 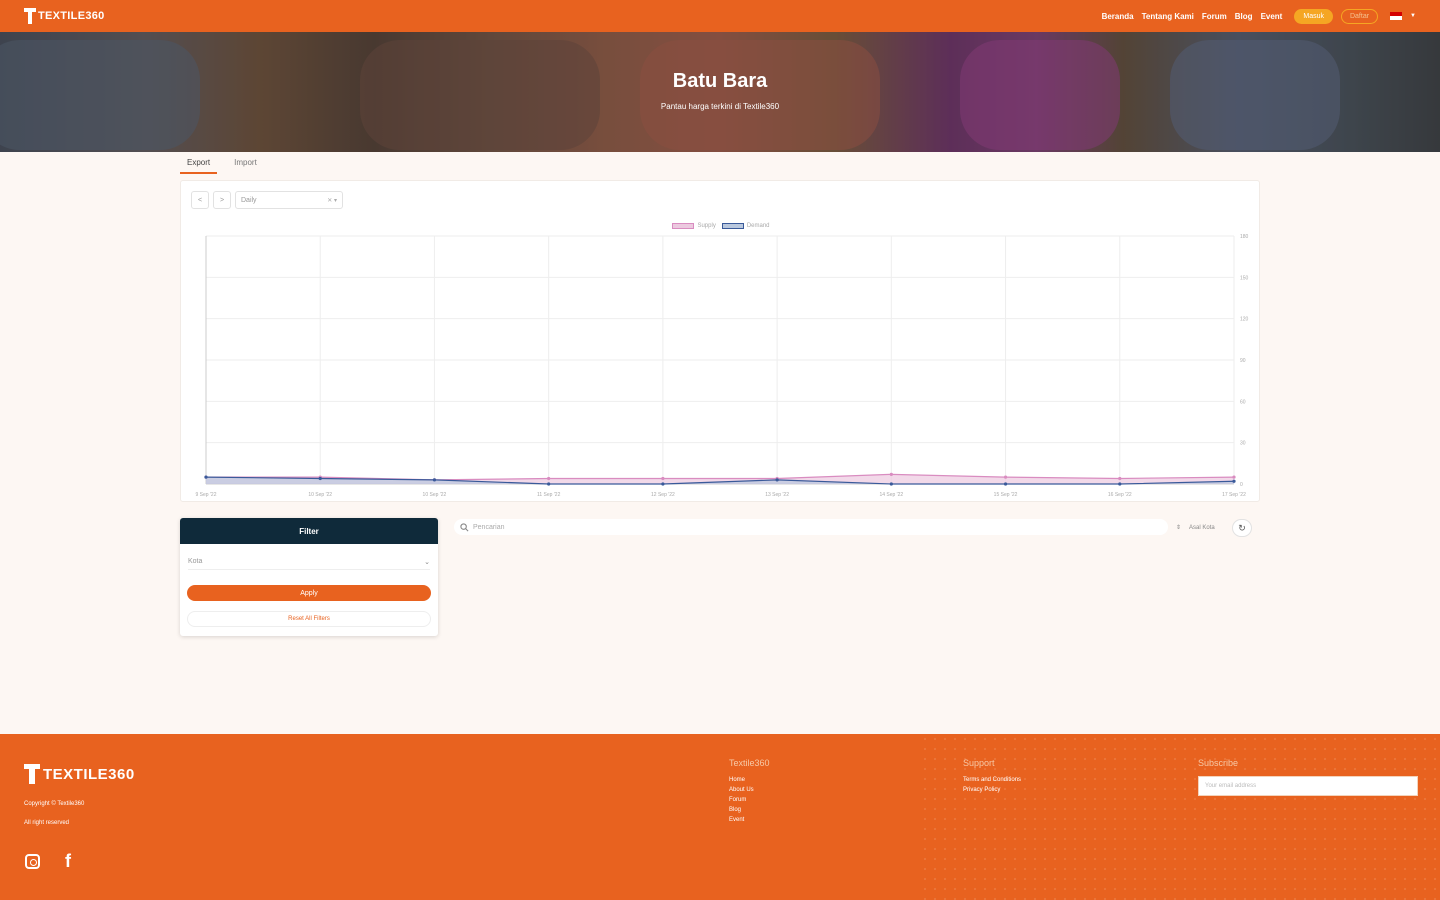 I want to click on refresh-icon: ↻, so click(x=1242, y=527).